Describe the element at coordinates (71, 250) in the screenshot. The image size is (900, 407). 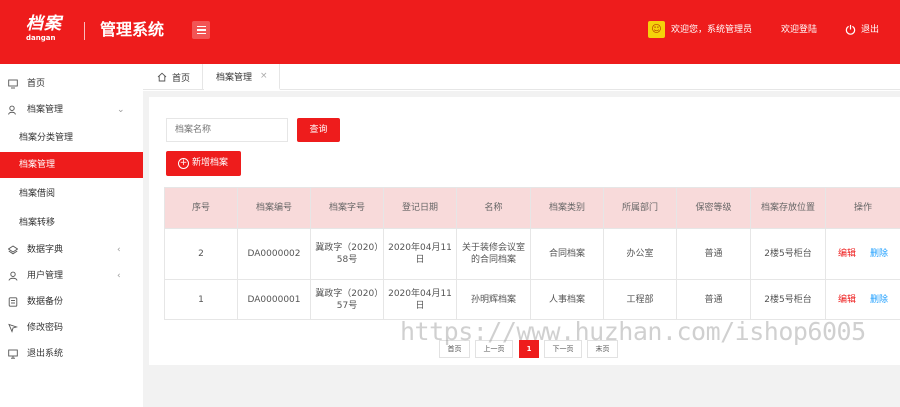
I see `sidebar-item-data-dict: 数据字典 ‹` at that location.